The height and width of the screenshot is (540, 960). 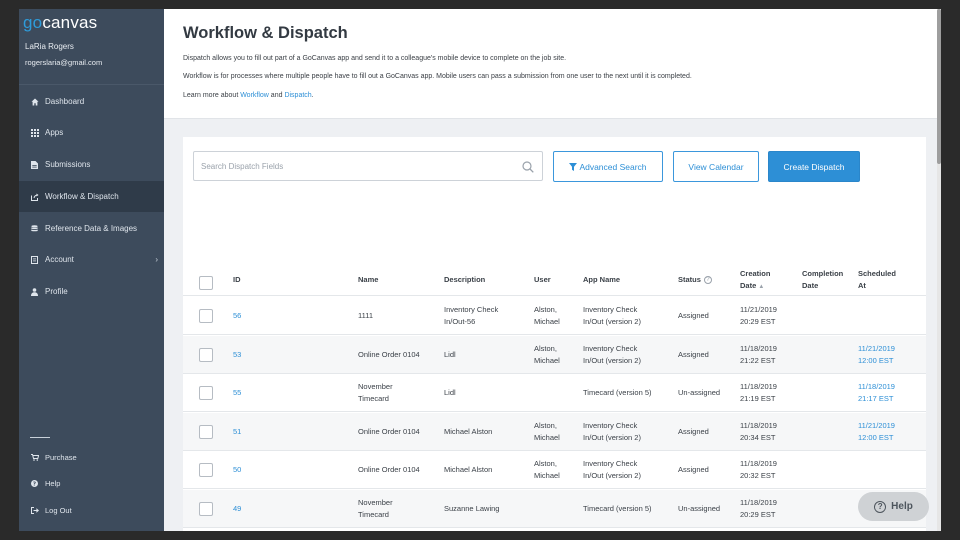 I want to click on cell-creation-date-line: 21:22 EST, so click(x=758, y=360).